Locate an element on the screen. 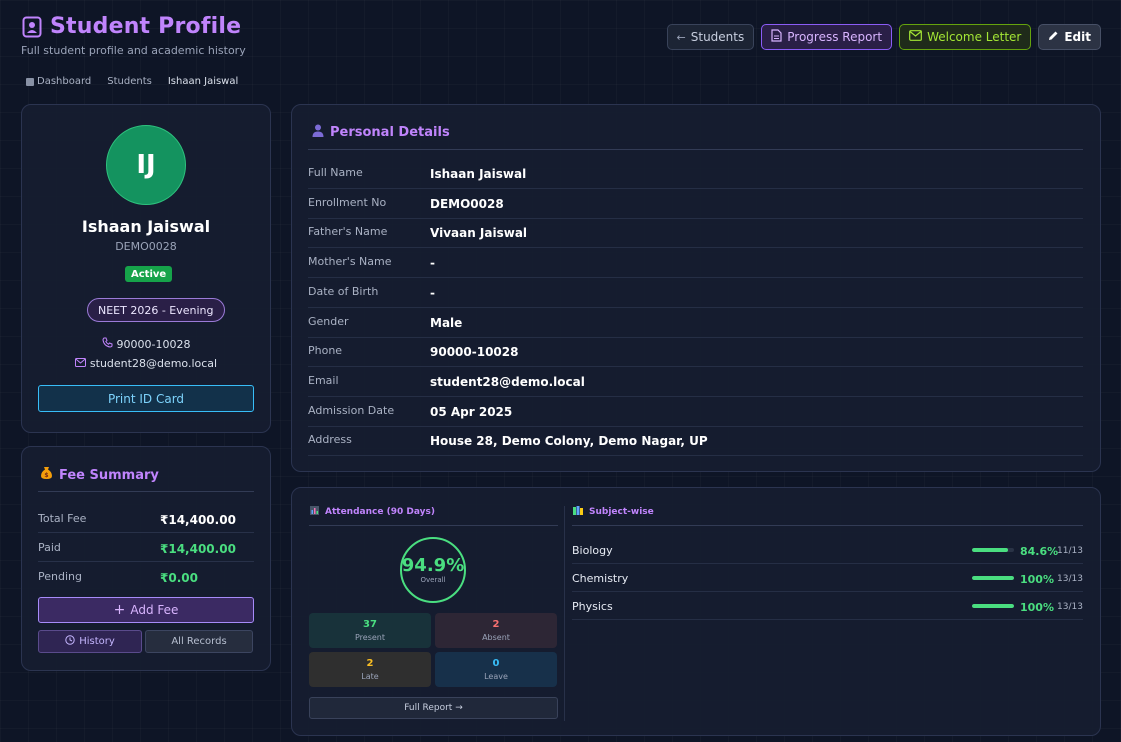  breadcrumb-dashboard: Dashboard is located at coordinates (58, 81).